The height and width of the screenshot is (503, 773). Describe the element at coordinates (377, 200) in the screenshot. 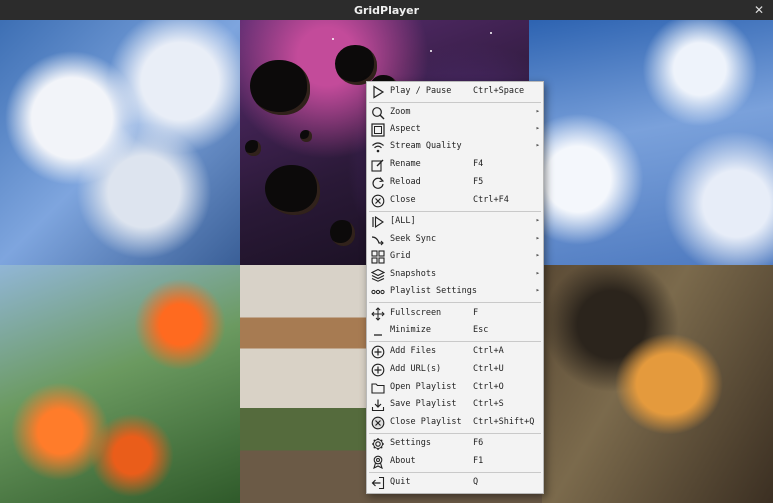

I see `close-icon` at that location.